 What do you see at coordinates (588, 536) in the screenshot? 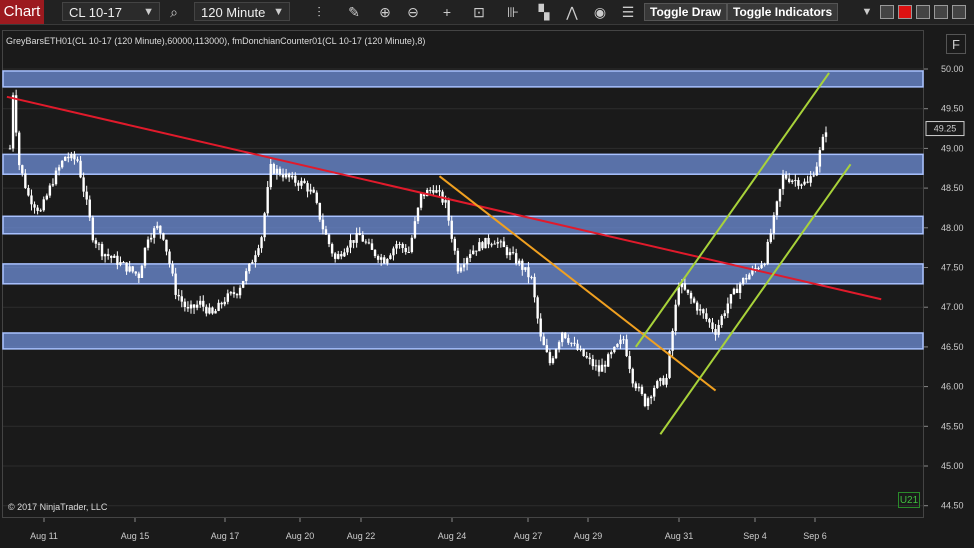
I see `x-tick-label: Aug 29` at bounding box center [588, 536].